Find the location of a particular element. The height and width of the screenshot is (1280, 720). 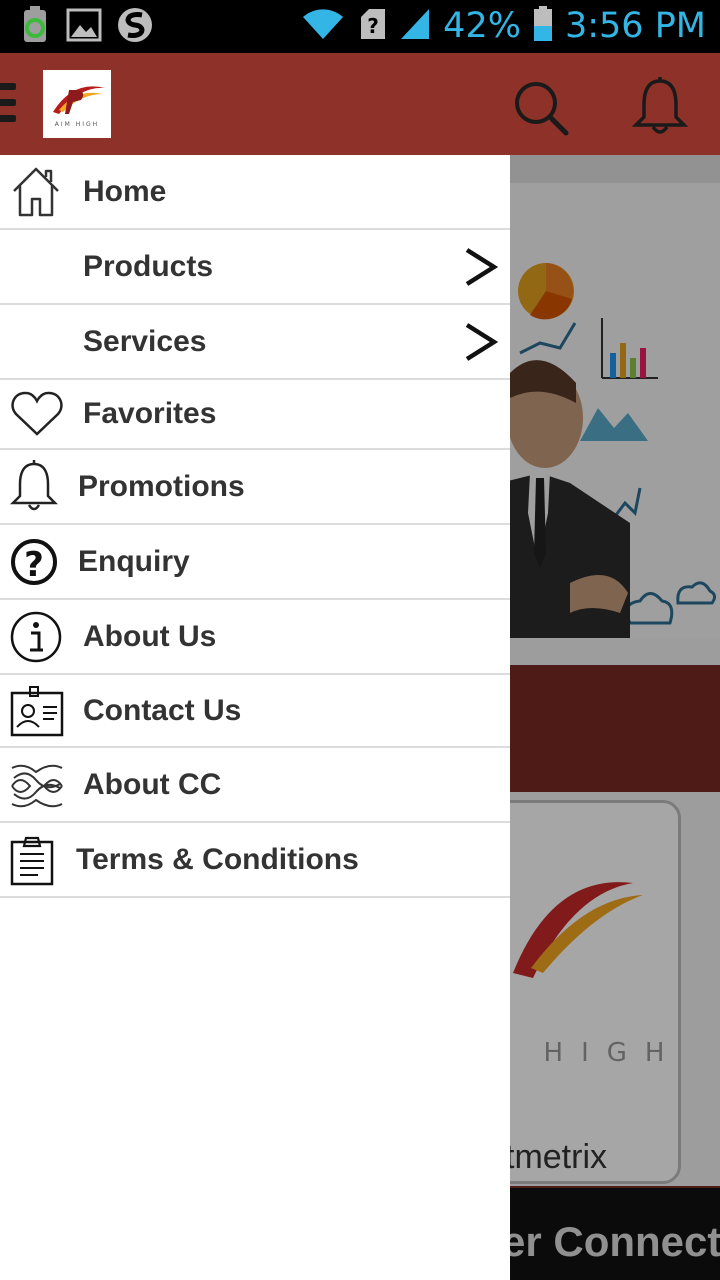

drawer-item-home: Home is located at coordinates (255, 192).